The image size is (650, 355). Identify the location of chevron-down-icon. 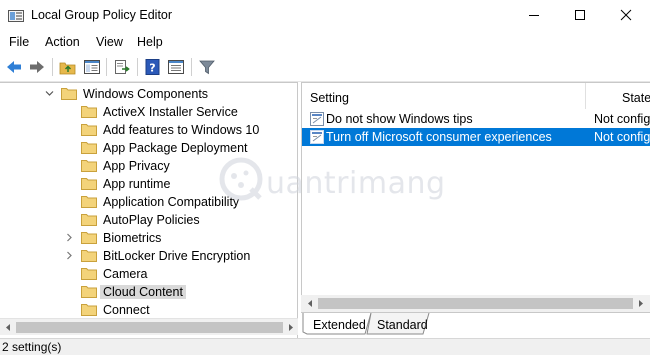
(49, 93).